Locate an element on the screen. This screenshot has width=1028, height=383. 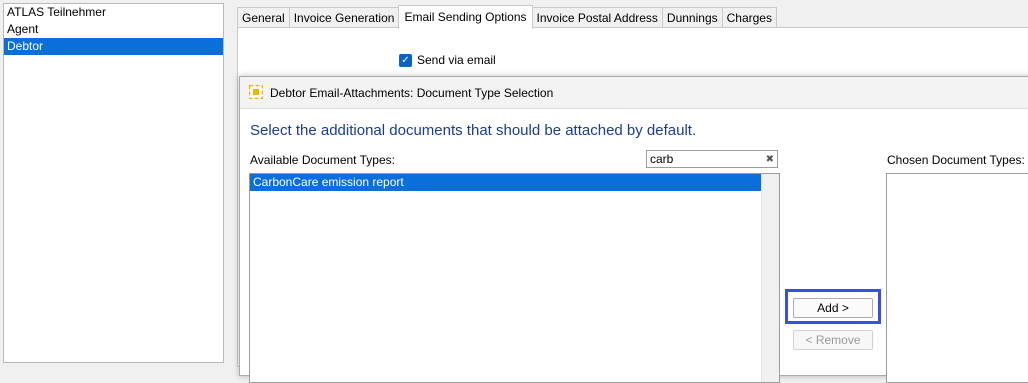
send-via-email-option: ✓ Send via email is located at coordinates (447, 60).